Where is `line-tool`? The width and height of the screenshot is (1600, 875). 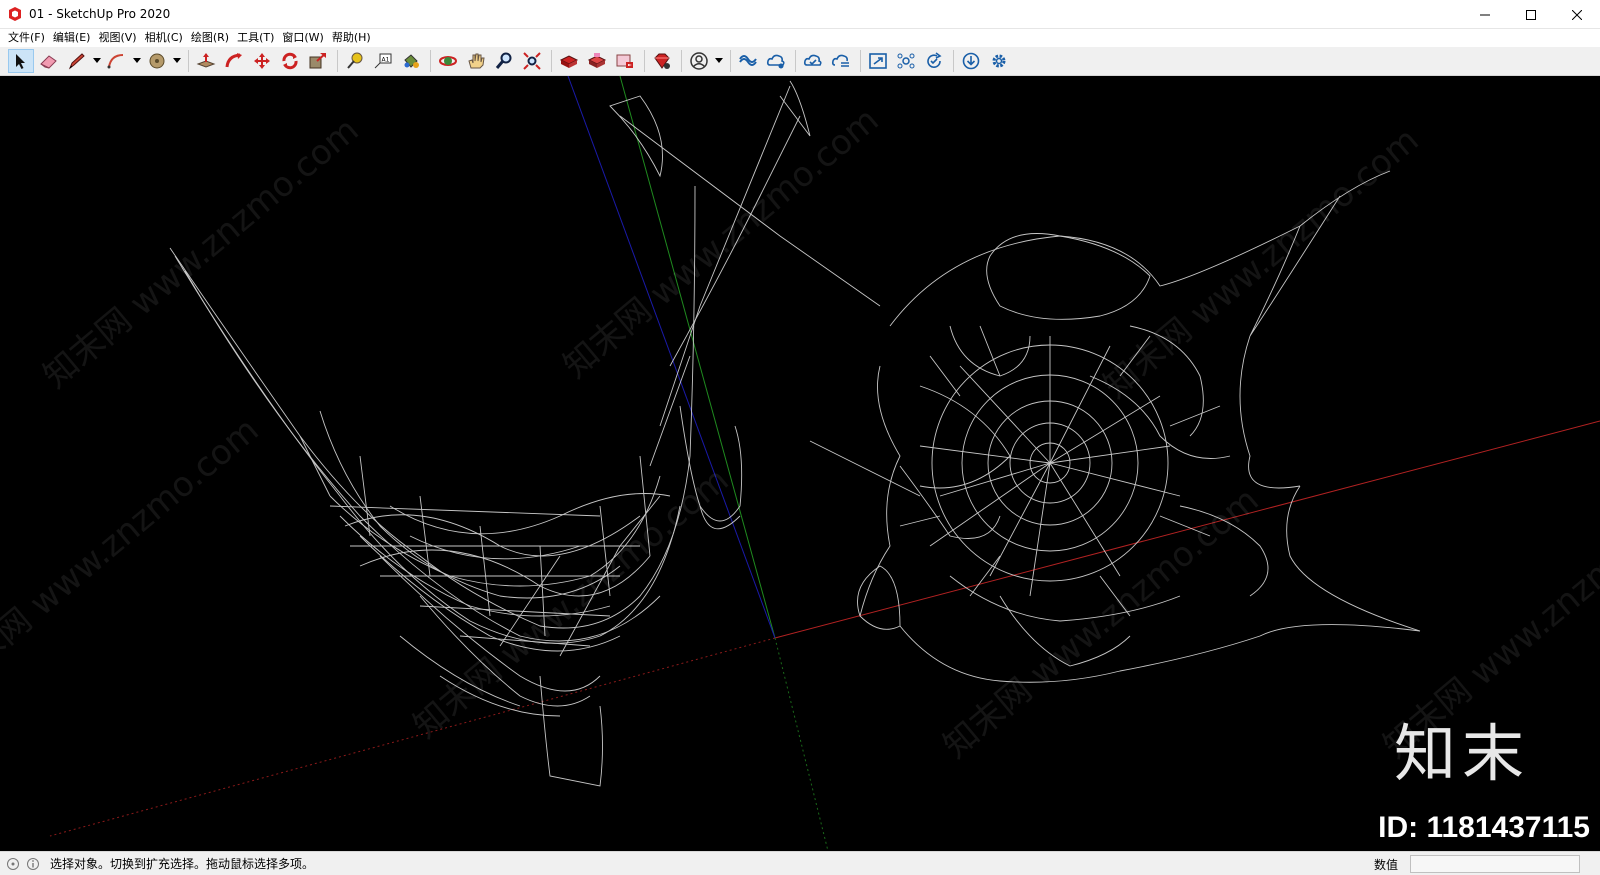
line-tool is located at coordinates (77, 61).